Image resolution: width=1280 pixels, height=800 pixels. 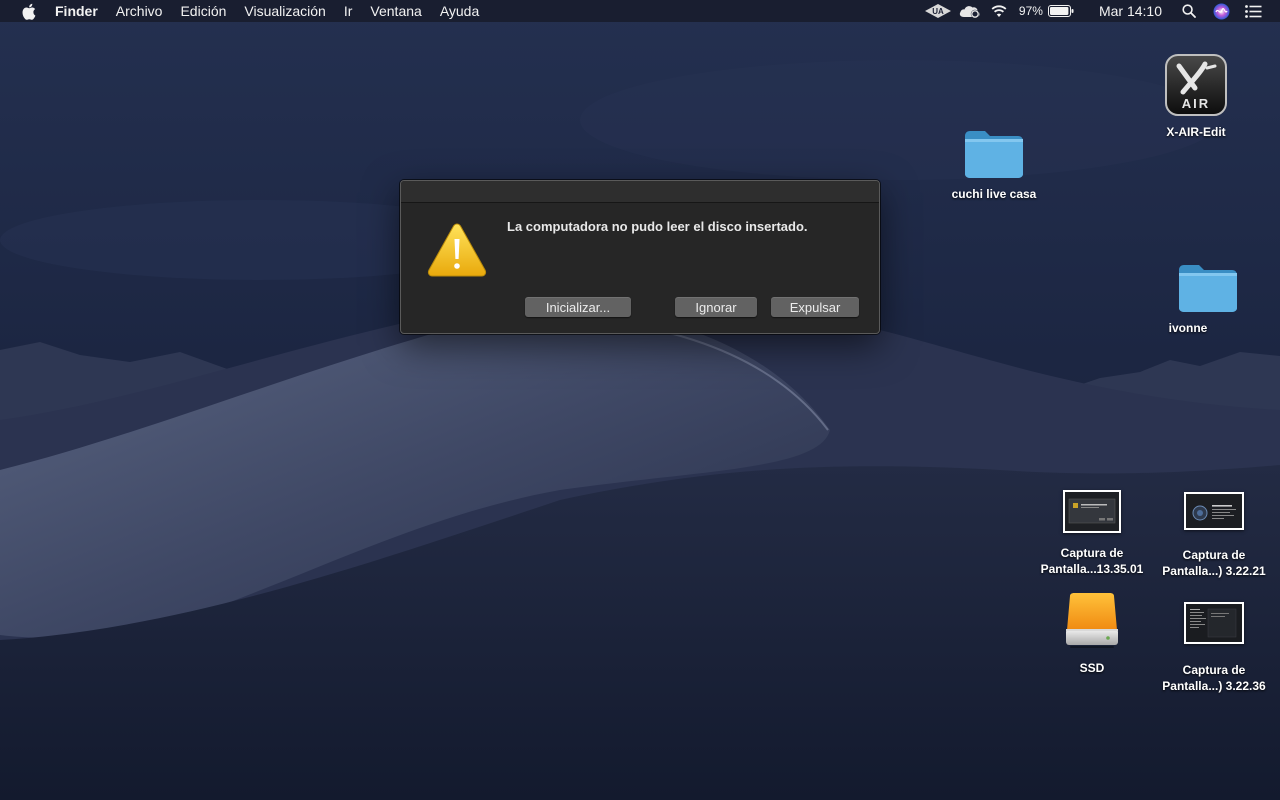 I want to click on desktop-icon-label: ivonne, so click(x=1188, y=328).